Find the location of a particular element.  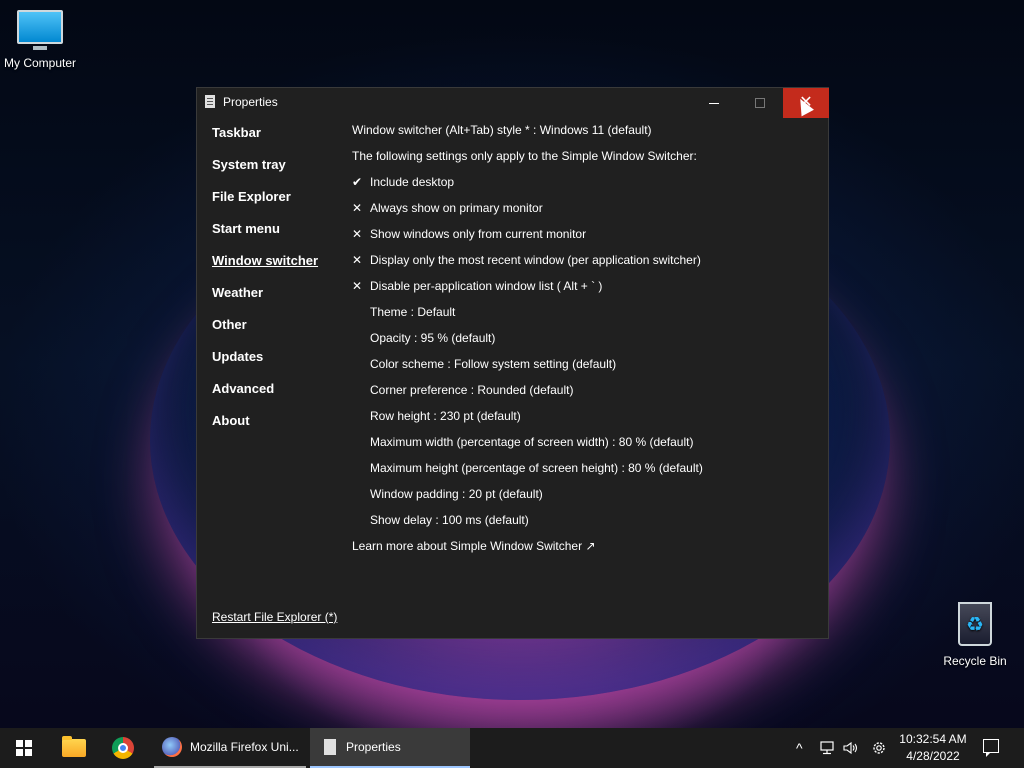

option-current-monitor: ✕ Show windows only from current monitor is located at coordinates (527, 239).